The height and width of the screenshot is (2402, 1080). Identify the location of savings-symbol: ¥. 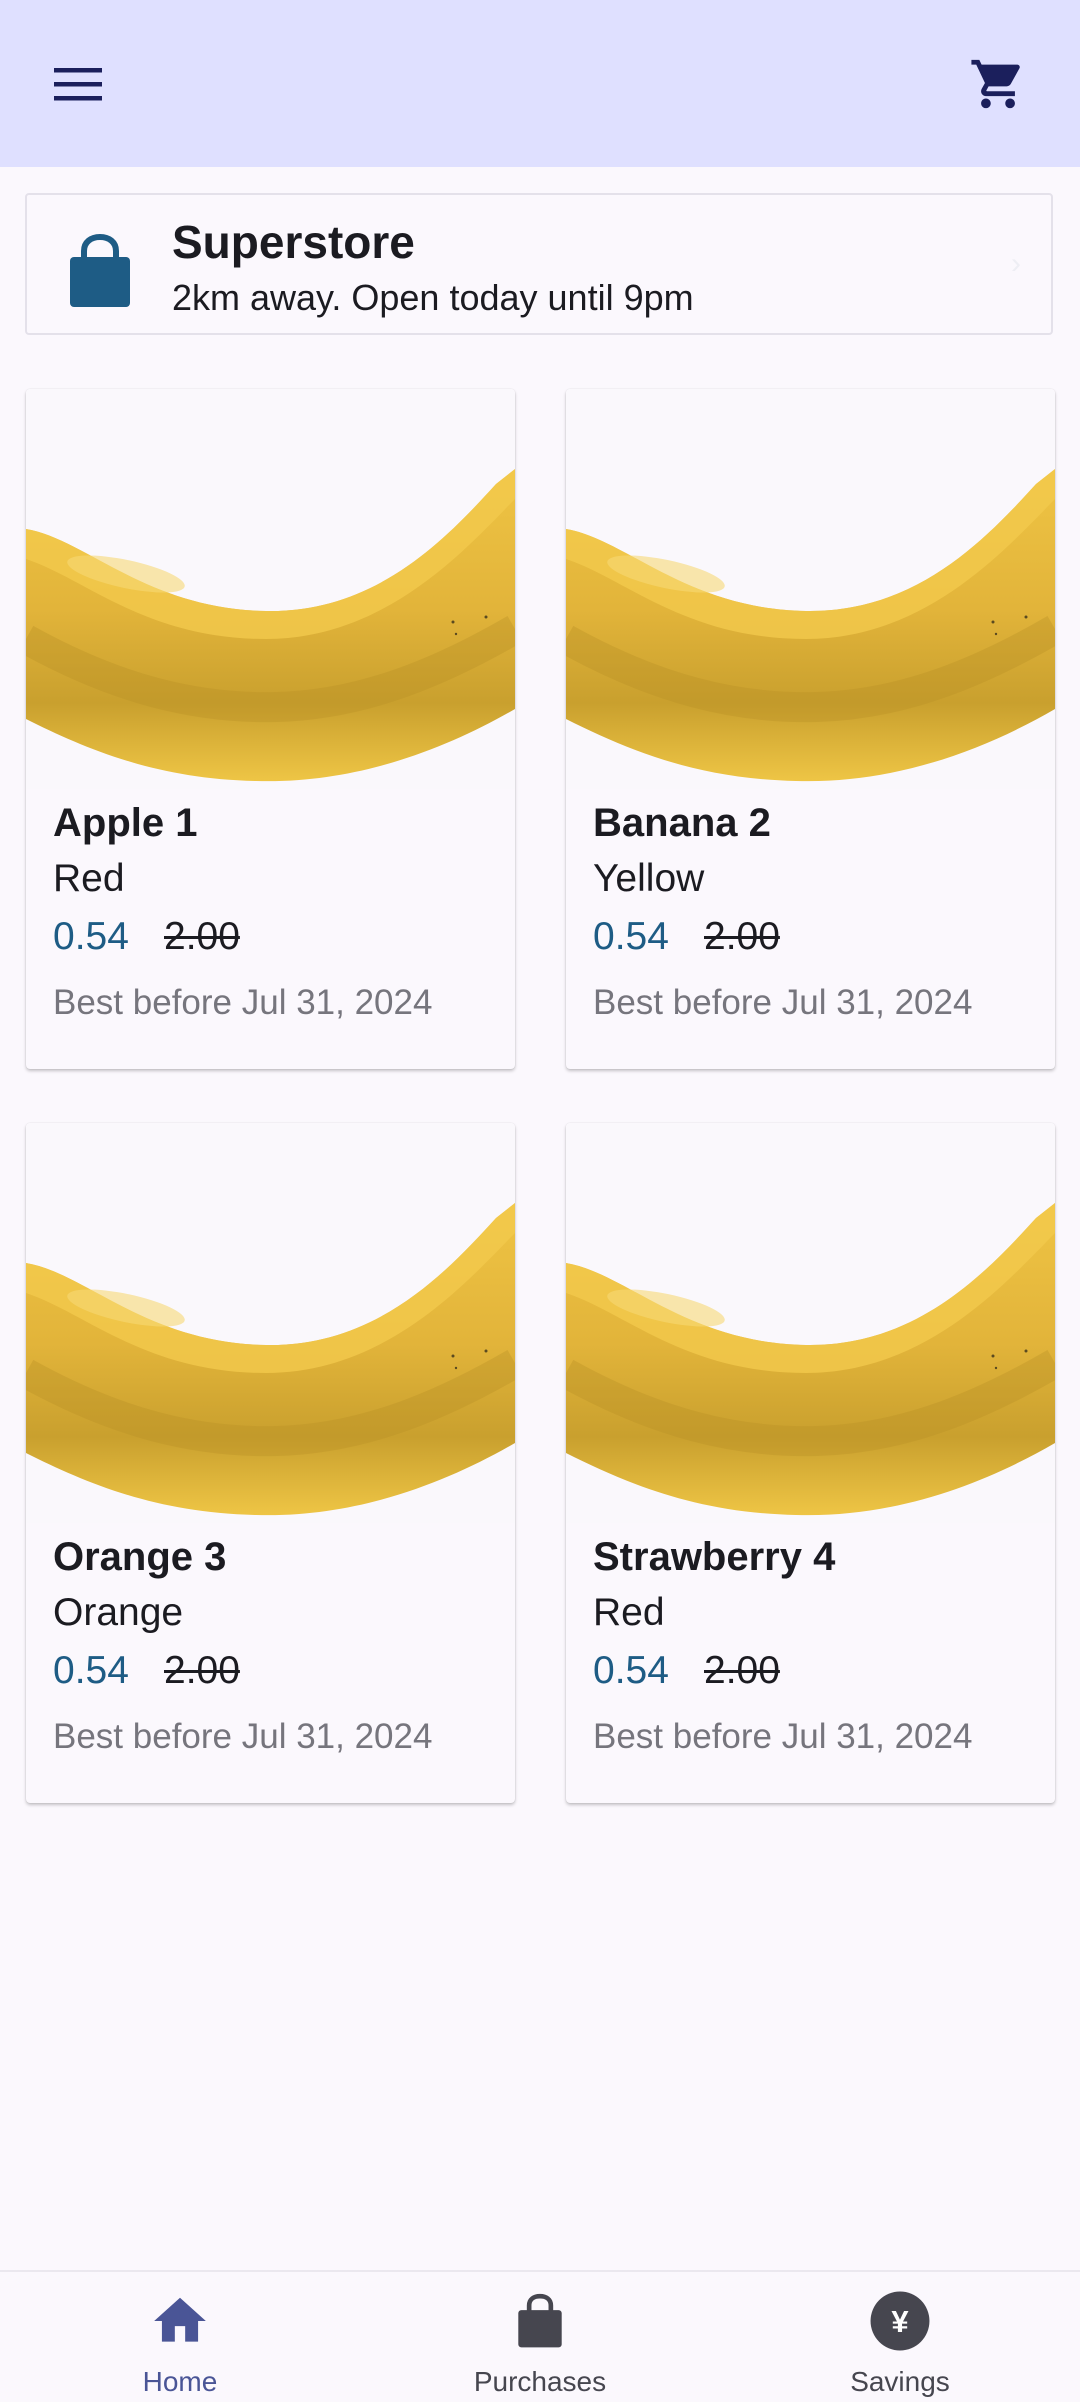
(900, 2321).